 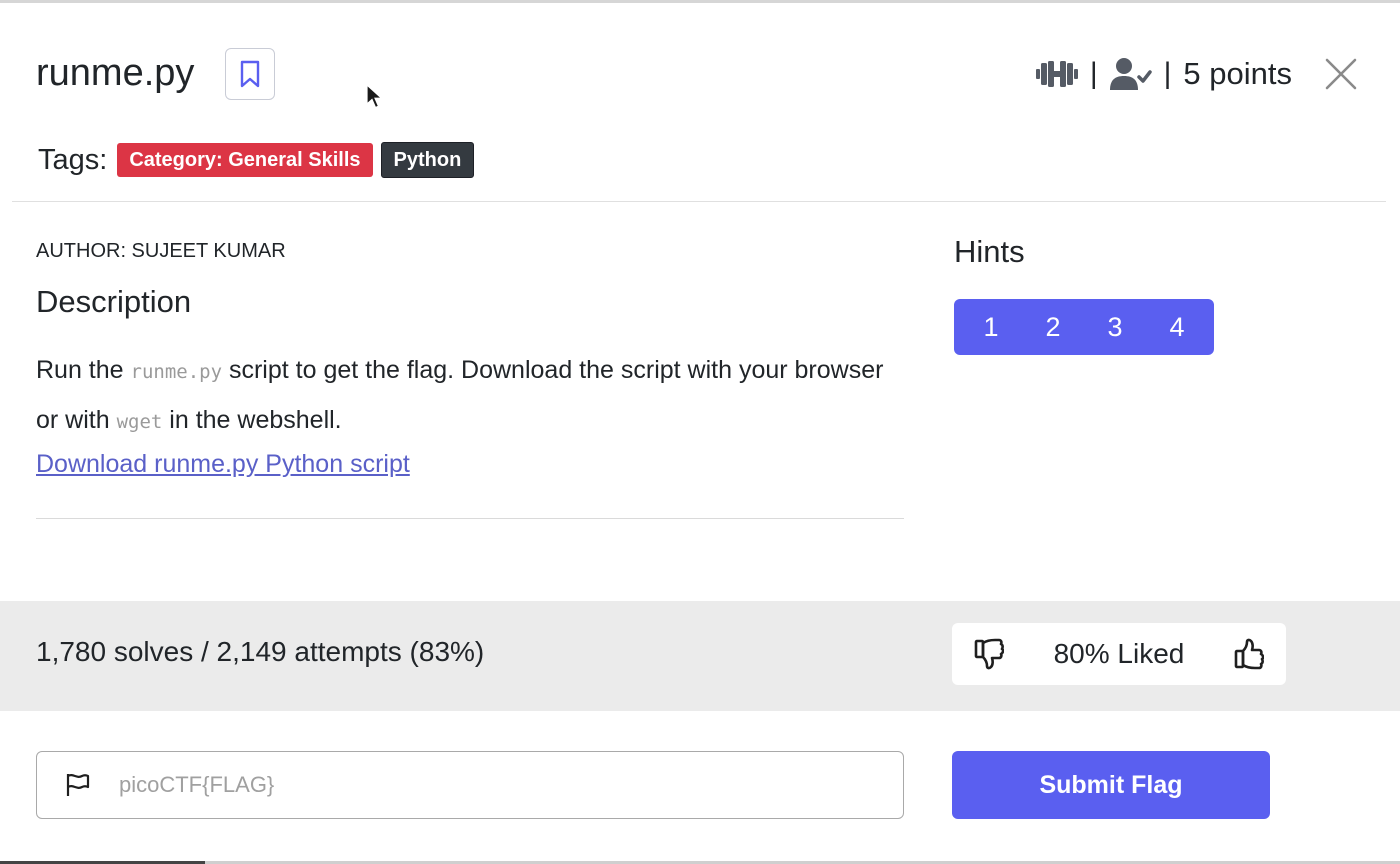 What do you see at coordinates (1056, 74) in the screenshot?
I see `dumbbell-icon` at bounding box center [1056, 74].